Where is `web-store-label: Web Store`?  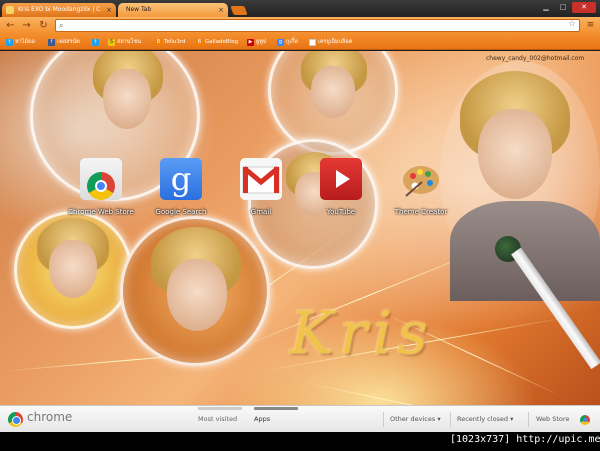
web-store-label: Web Store is located at coordinates (553, 419).